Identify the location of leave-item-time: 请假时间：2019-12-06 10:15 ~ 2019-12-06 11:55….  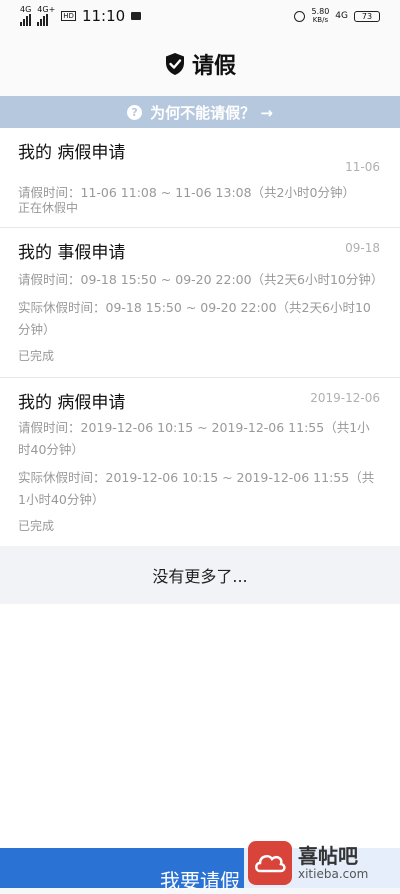
(194, 438).